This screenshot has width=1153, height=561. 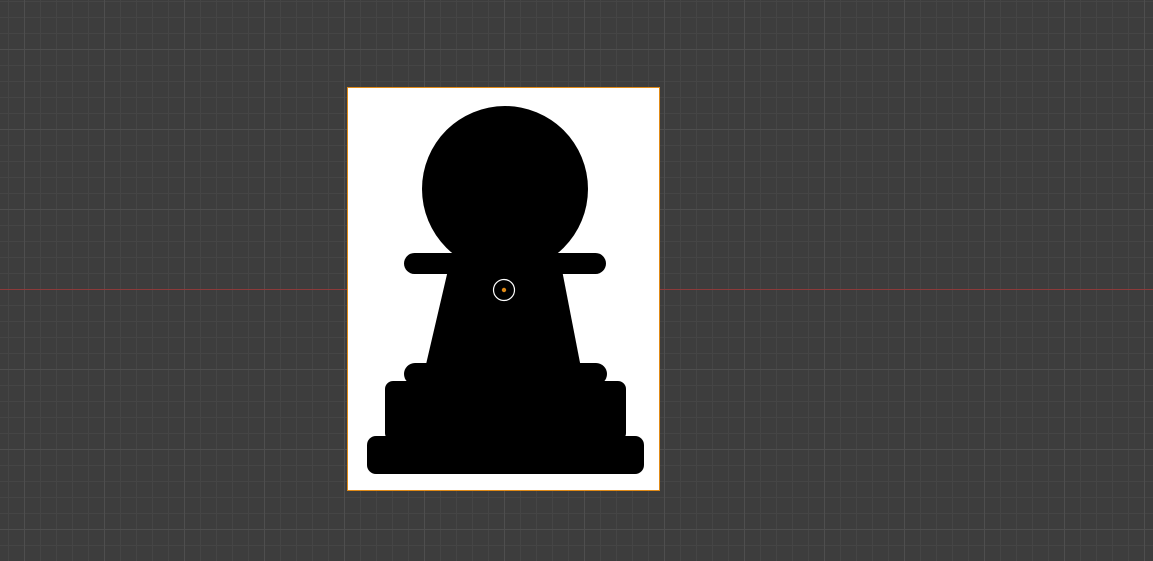 I want to click on pawn-base-bottom, so click(x=505, y=455).